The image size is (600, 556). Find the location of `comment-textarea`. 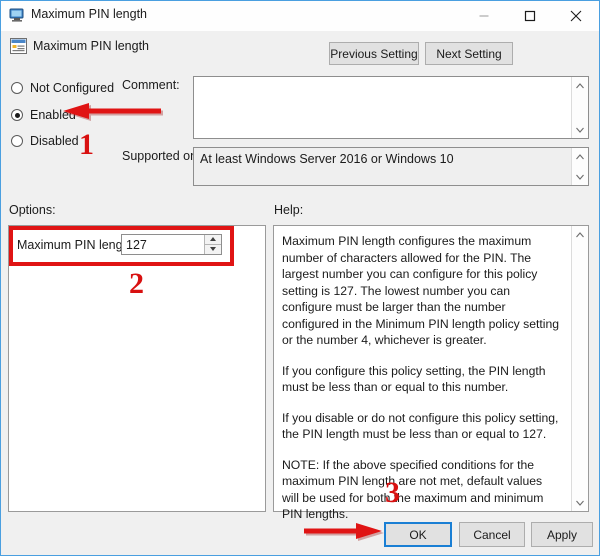

comment-textarea is located at coordinates (391, 107).